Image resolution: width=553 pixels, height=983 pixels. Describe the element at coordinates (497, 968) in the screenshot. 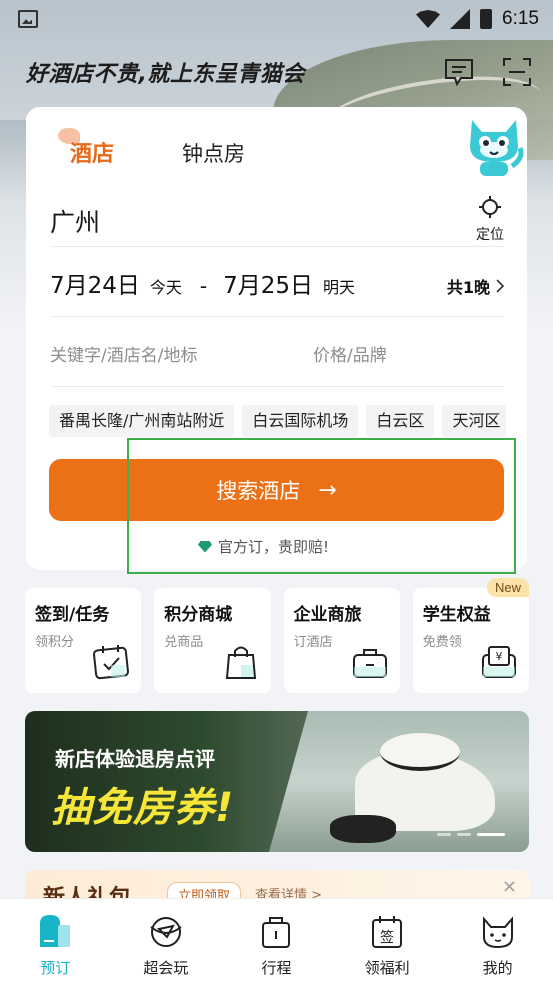

I see `nav-label: 我的` at that location.